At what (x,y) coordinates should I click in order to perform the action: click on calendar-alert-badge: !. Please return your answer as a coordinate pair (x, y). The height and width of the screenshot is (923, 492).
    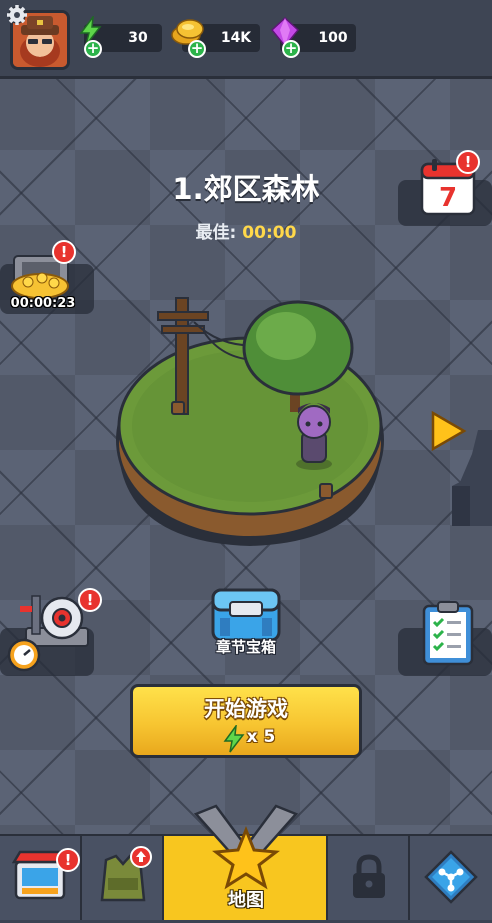
    Looking at the image, I should click on (468, 162).